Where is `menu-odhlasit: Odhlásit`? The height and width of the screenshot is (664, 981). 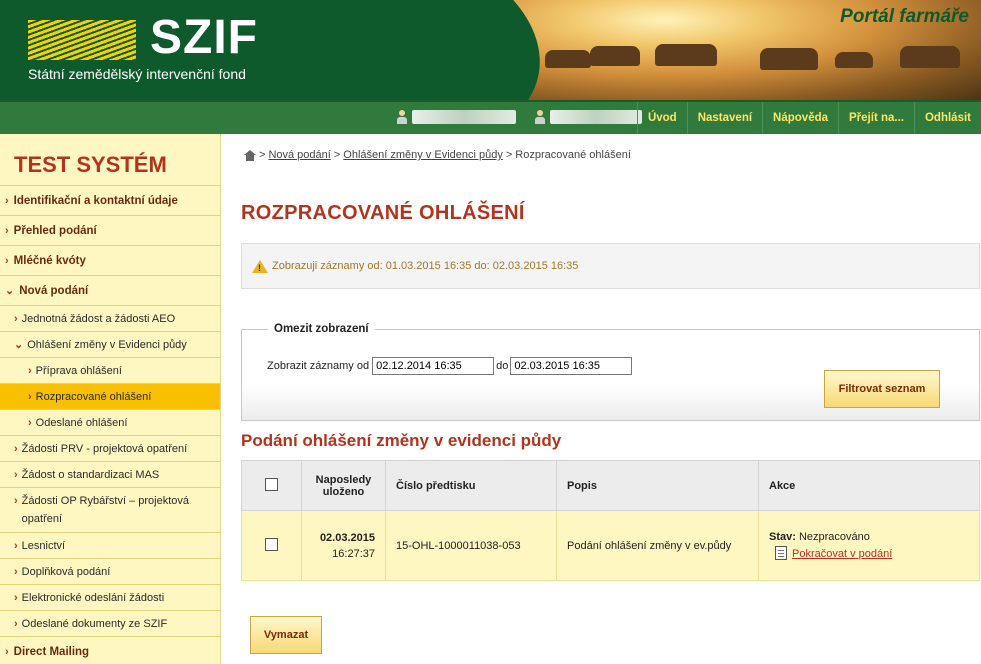 menu-odhlasit: Odhlásit is located at coordinates (947, 118).